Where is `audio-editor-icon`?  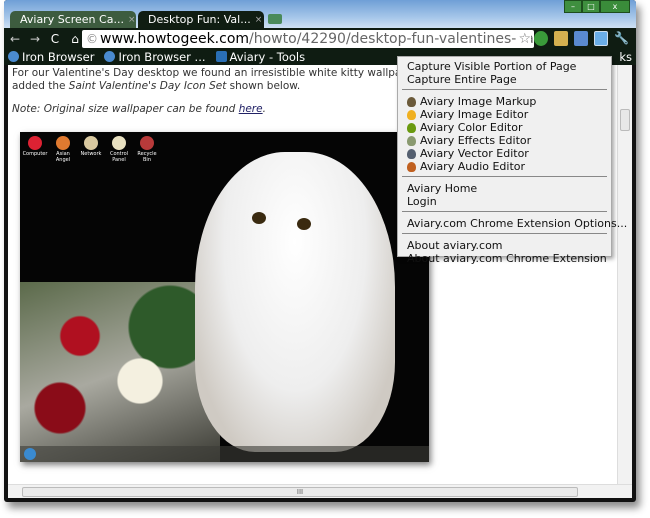
audio-editor-icon is located at coordinates (411, 166).